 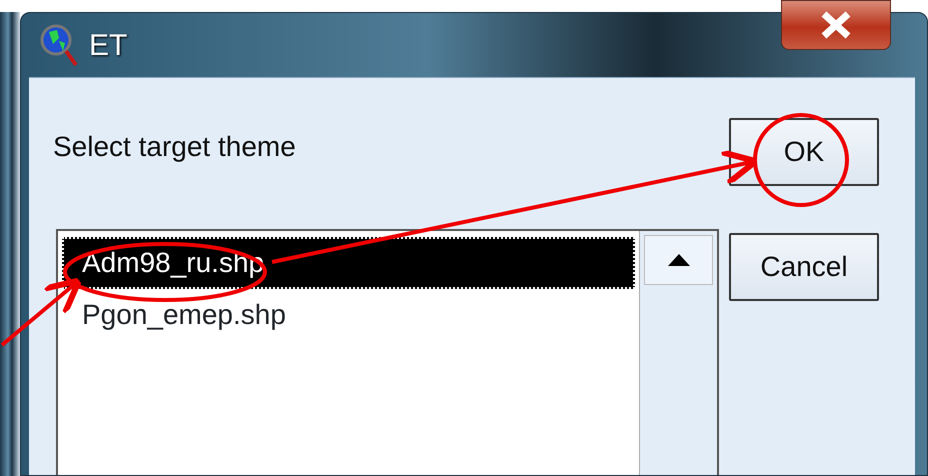 I want to click on globe-magnifier-icon, so click(x=59, y=45).